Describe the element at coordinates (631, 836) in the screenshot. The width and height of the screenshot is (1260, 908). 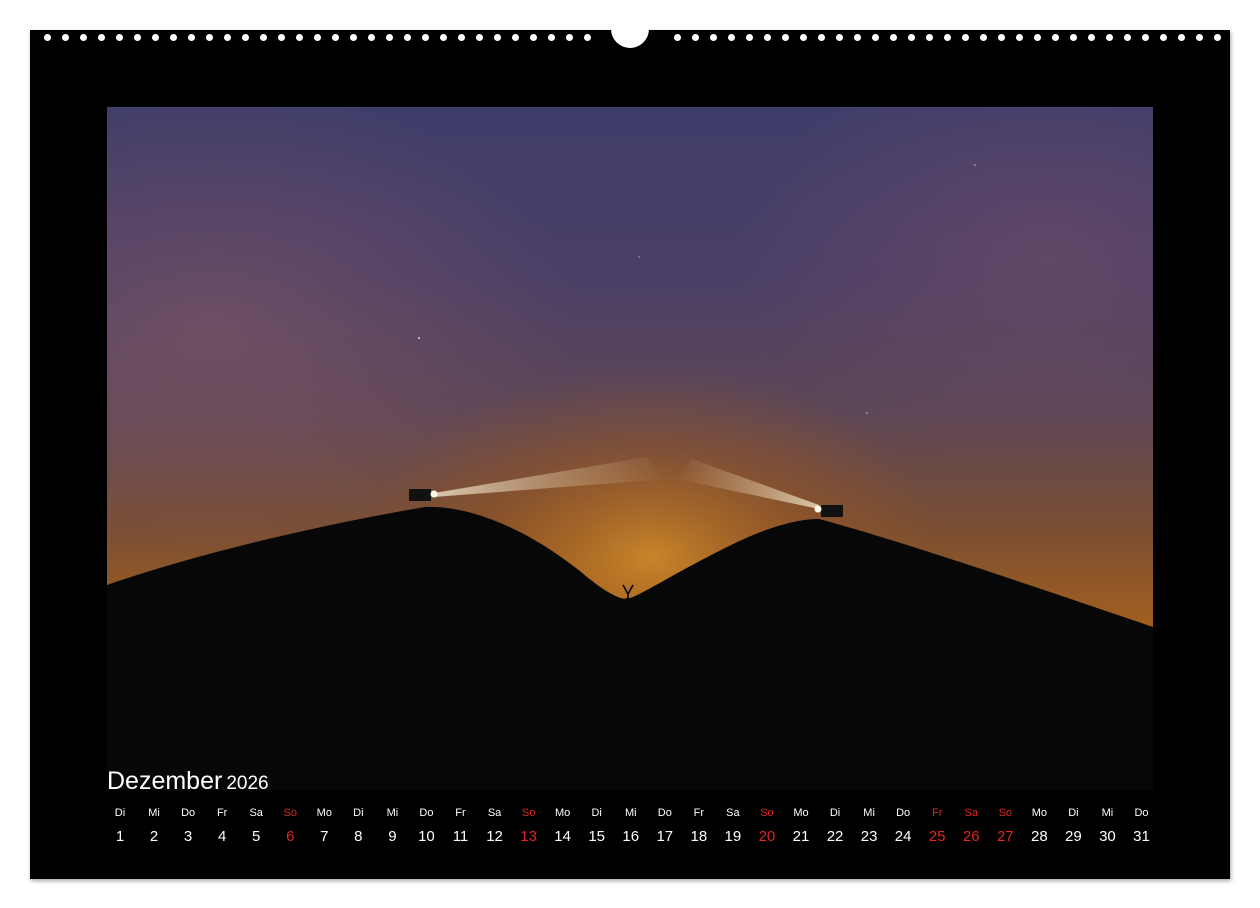
I see `day-number: 16` at that location.